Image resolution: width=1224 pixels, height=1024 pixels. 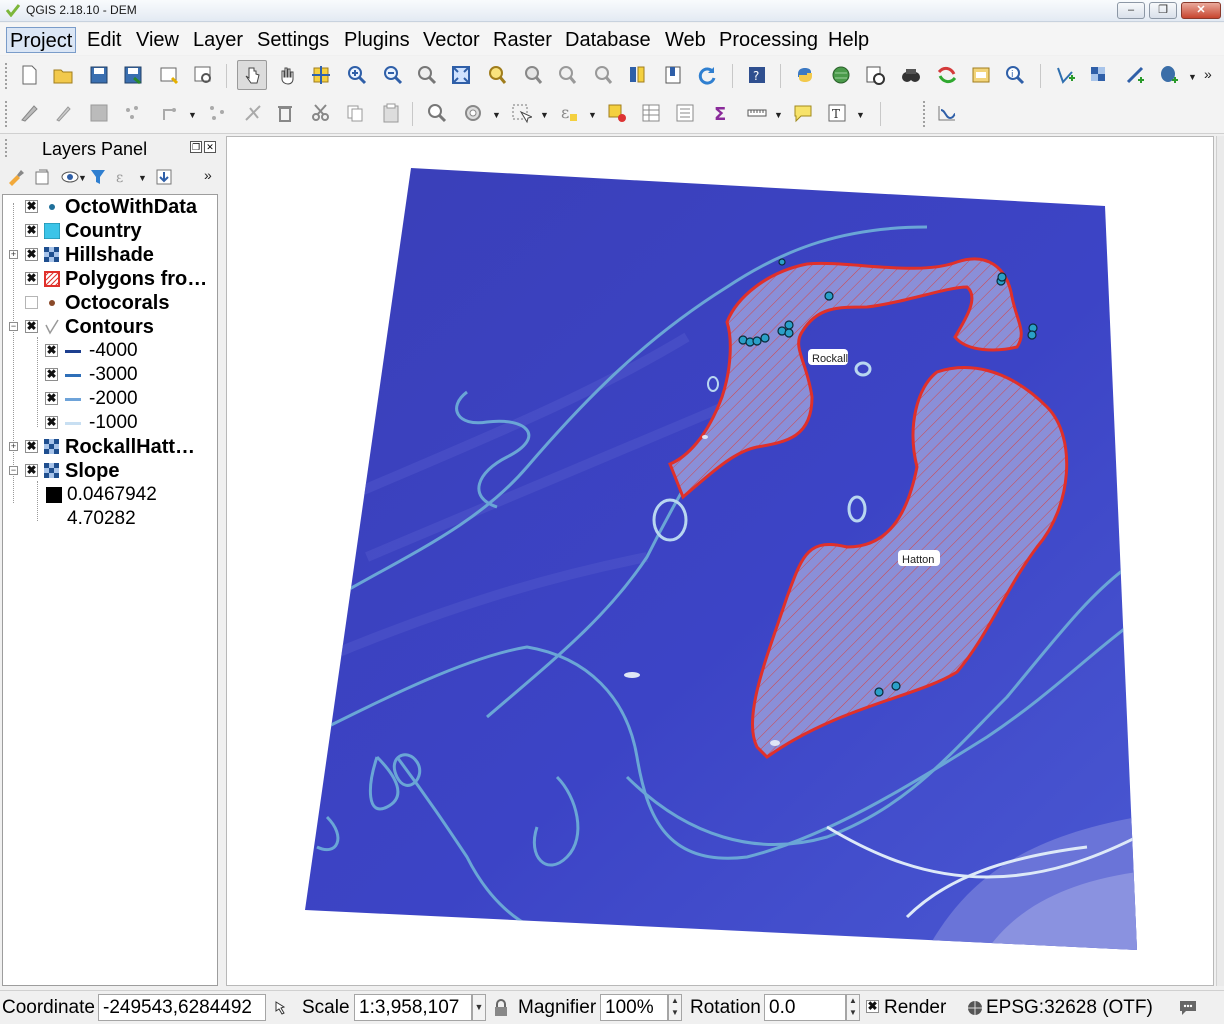 I want to click on zoom-to-layer-icon, so click(x=533, y=75).